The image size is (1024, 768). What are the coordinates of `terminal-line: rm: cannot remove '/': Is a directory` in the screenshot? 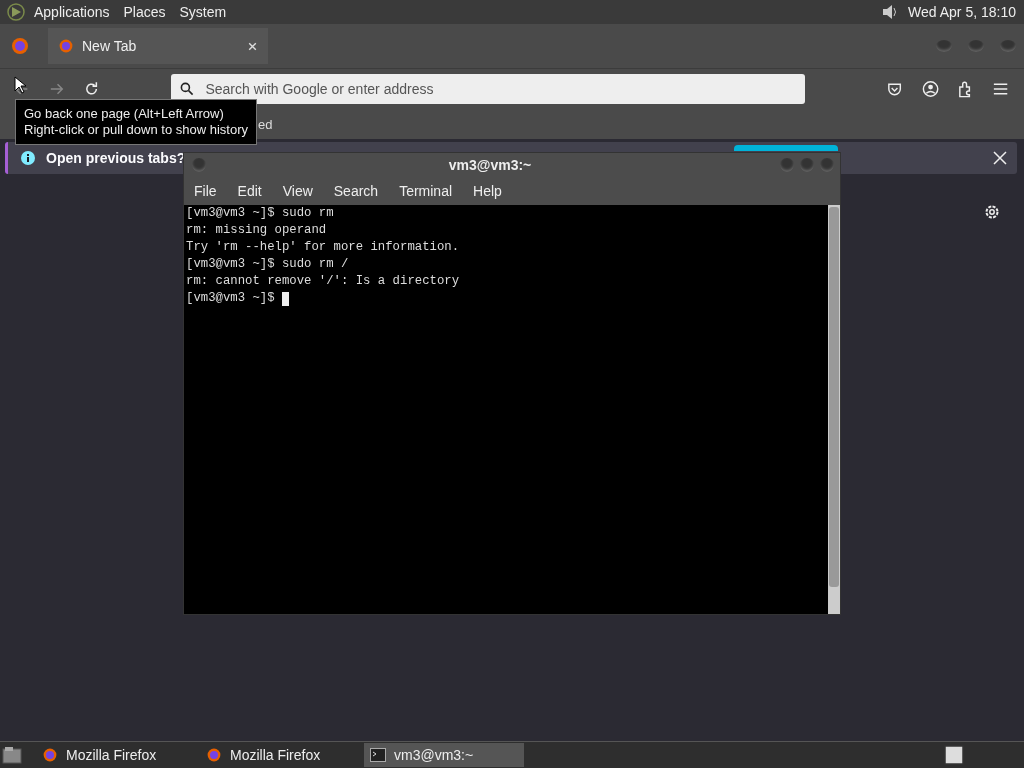 It's located at (323, 281).